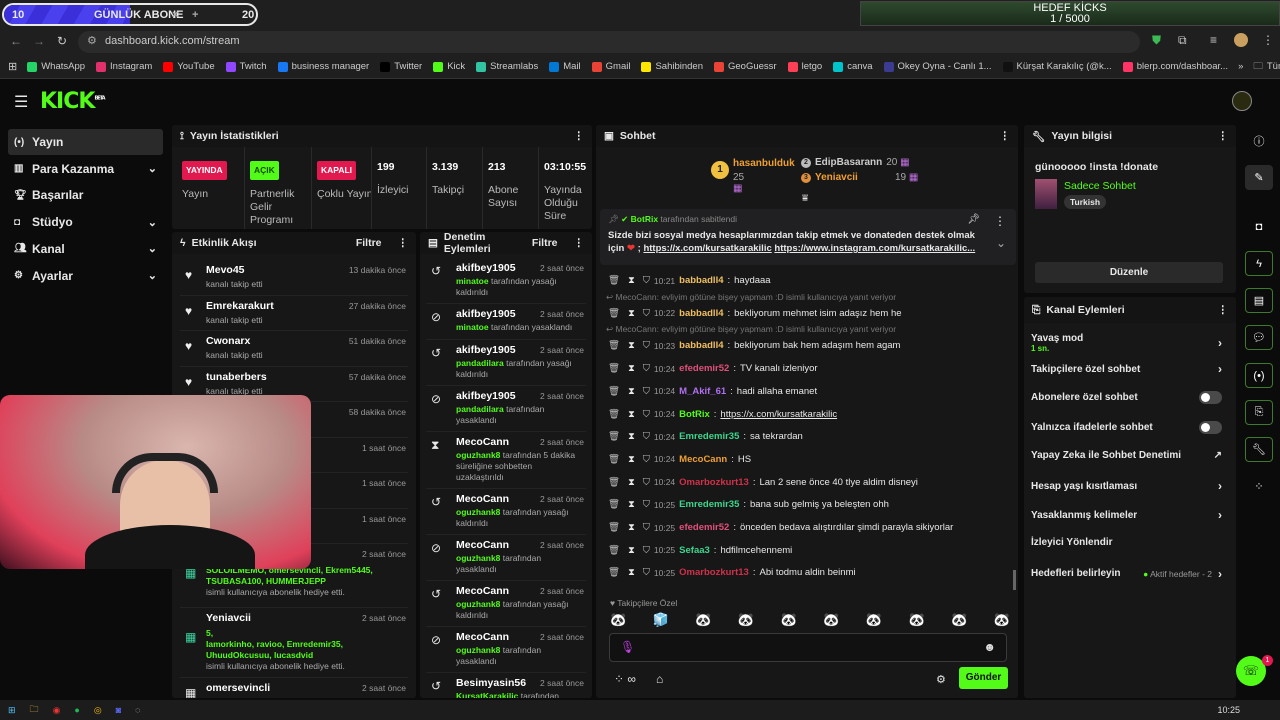  I want to click on store-icon: ⌂, so click(659, 679).